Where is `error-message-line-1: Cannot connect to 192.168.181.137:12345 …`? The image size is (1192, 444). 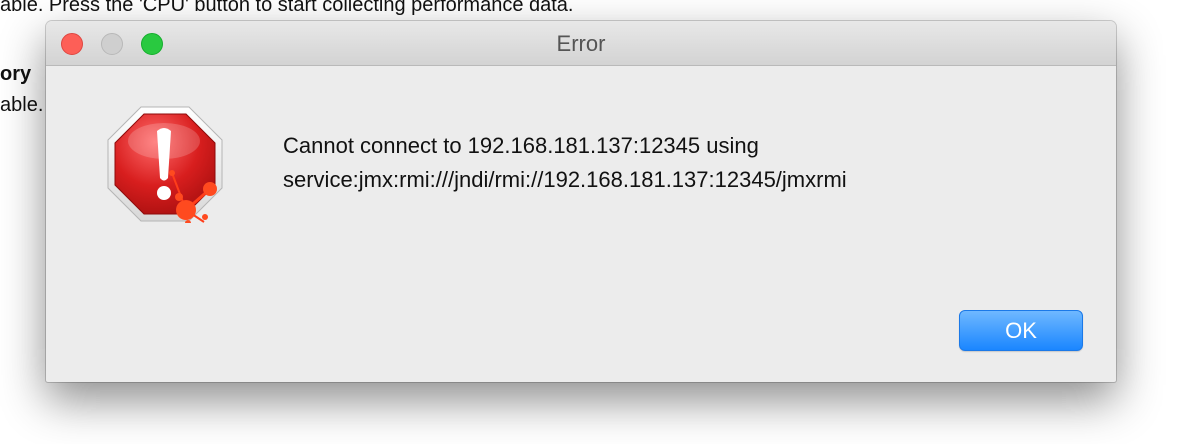 error-message-line-1: Cannot connect to 192.168.181.137:12345 … is located at coordinates (521, 145).